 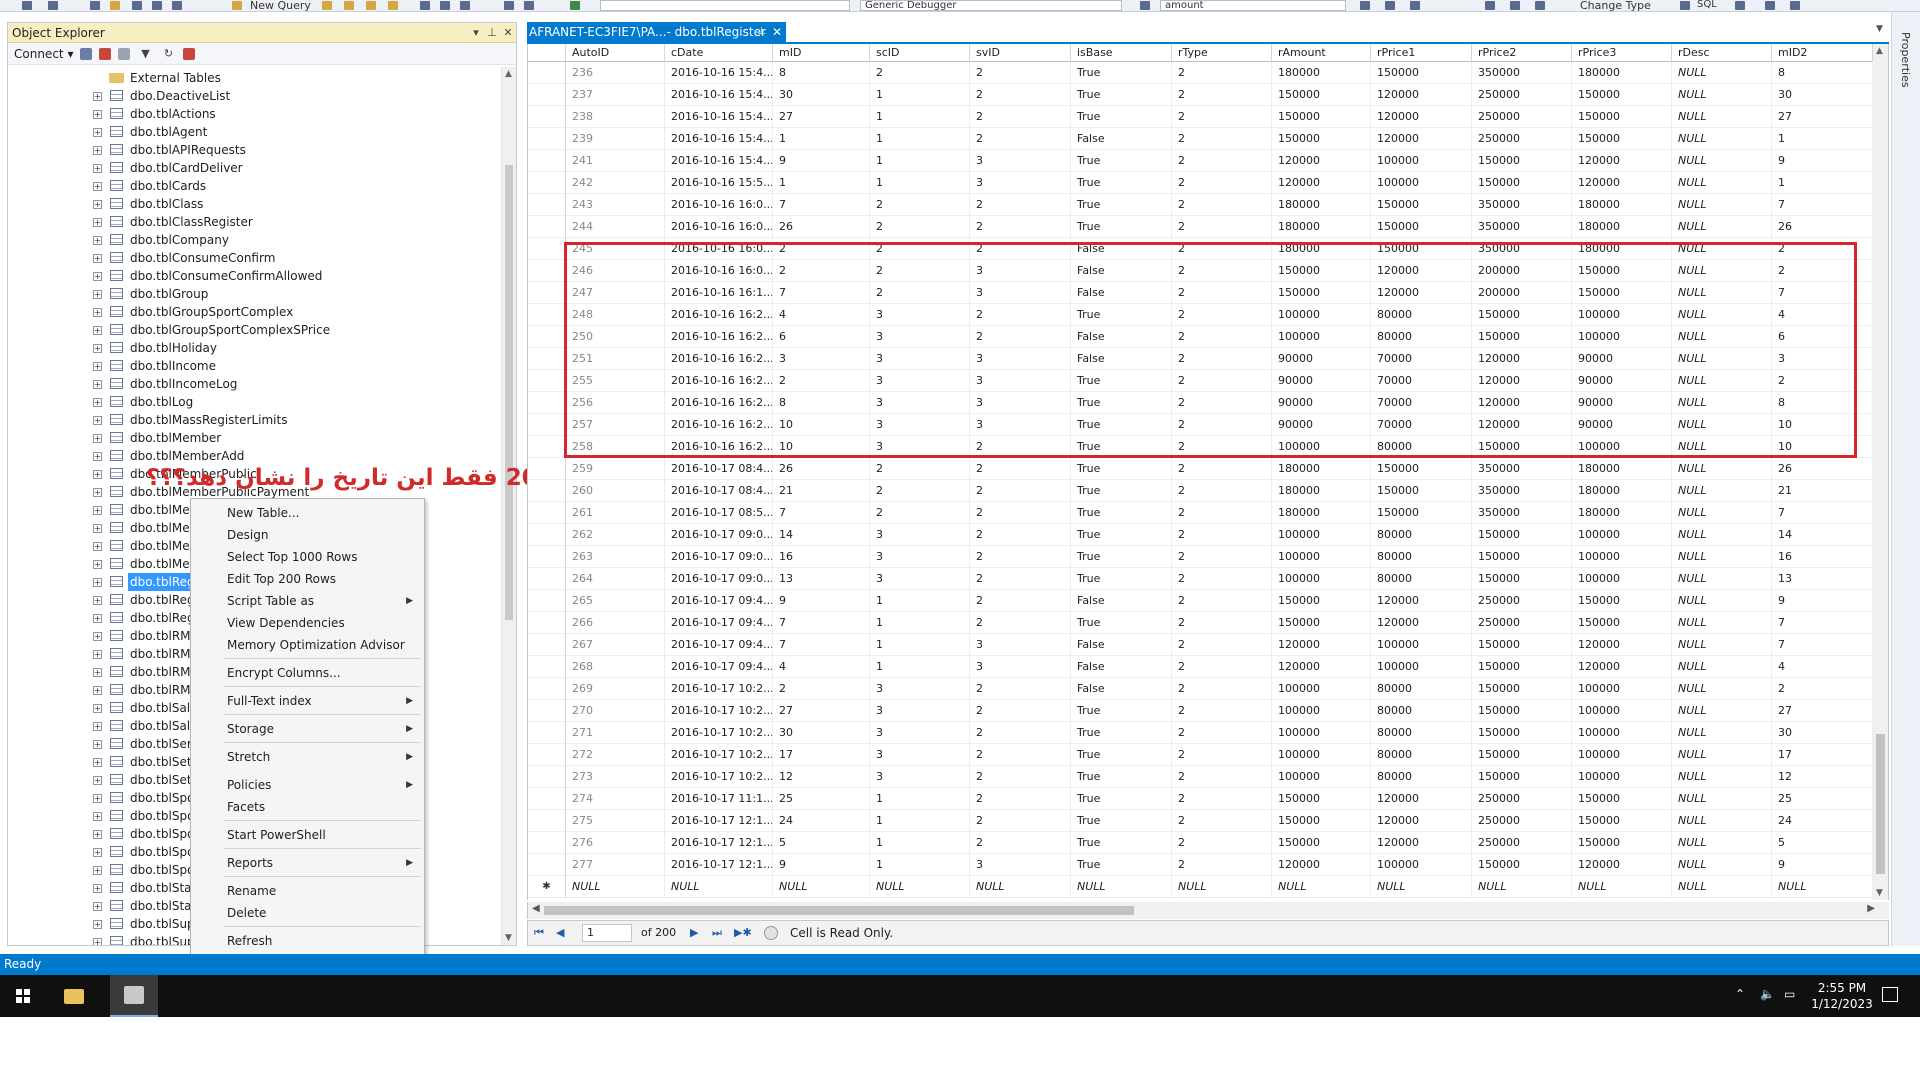 What do you see at coordinates (307, 835) in the screenshot?
I see `menu-item-start-powershell: Start PowerShell` at bounding box center [307, 835].